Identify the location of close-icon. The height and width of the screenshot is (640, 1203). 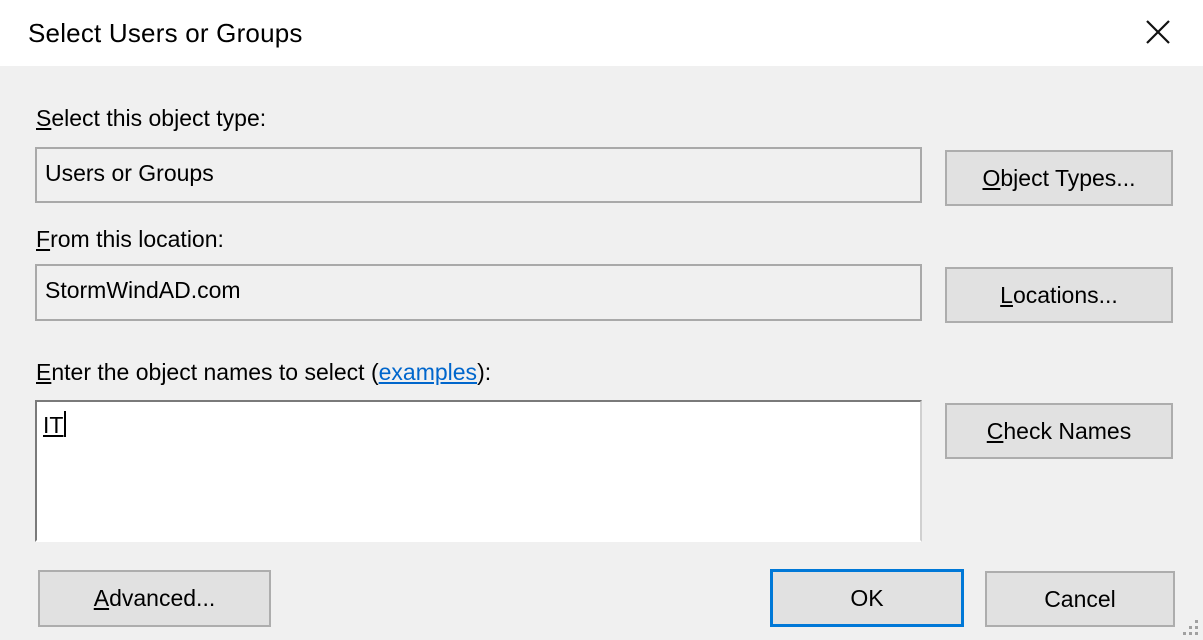
(1158, 32).